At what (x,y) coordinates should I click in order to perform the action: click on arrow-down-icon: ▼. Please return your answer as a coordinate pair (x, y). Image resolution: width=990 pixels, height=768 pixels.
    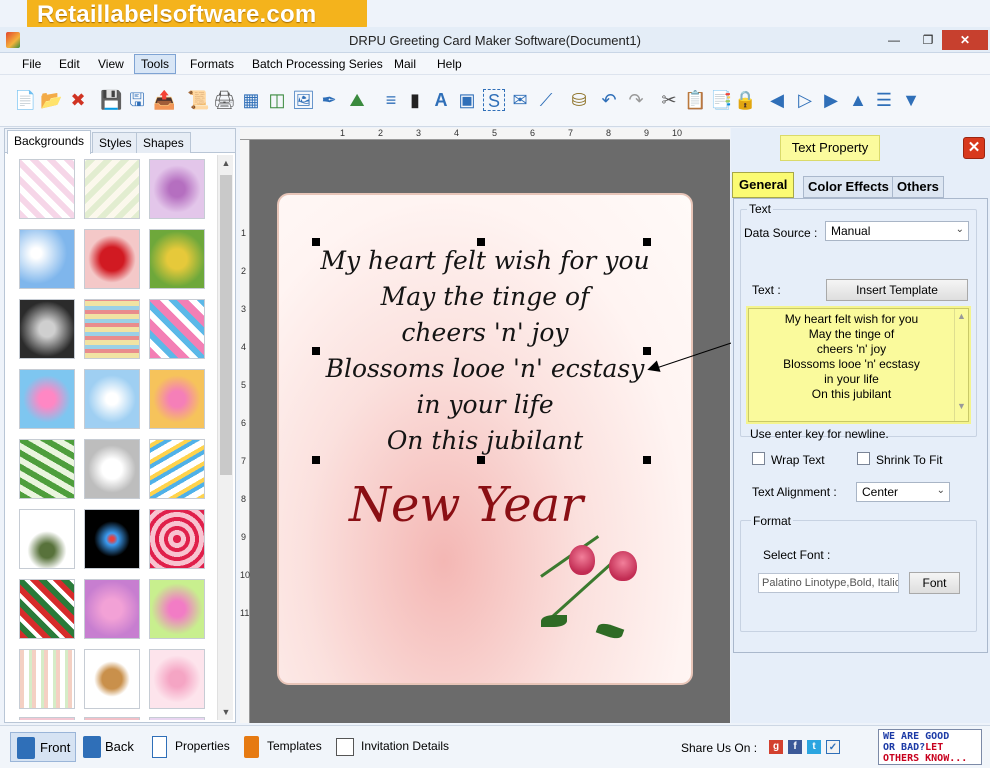
    Looking at the image, I should click on (911, 100).